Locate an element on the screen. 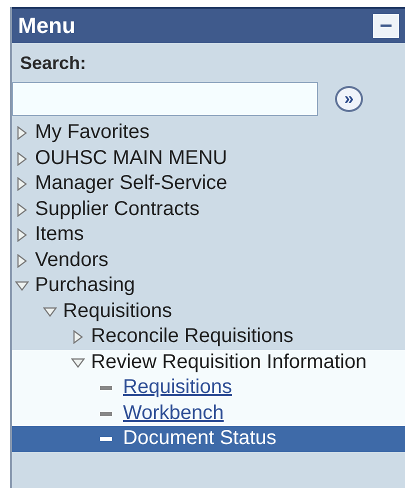 This screenshot has height=488, width=405. search-label: Search: is located at coordinates (53, 63).